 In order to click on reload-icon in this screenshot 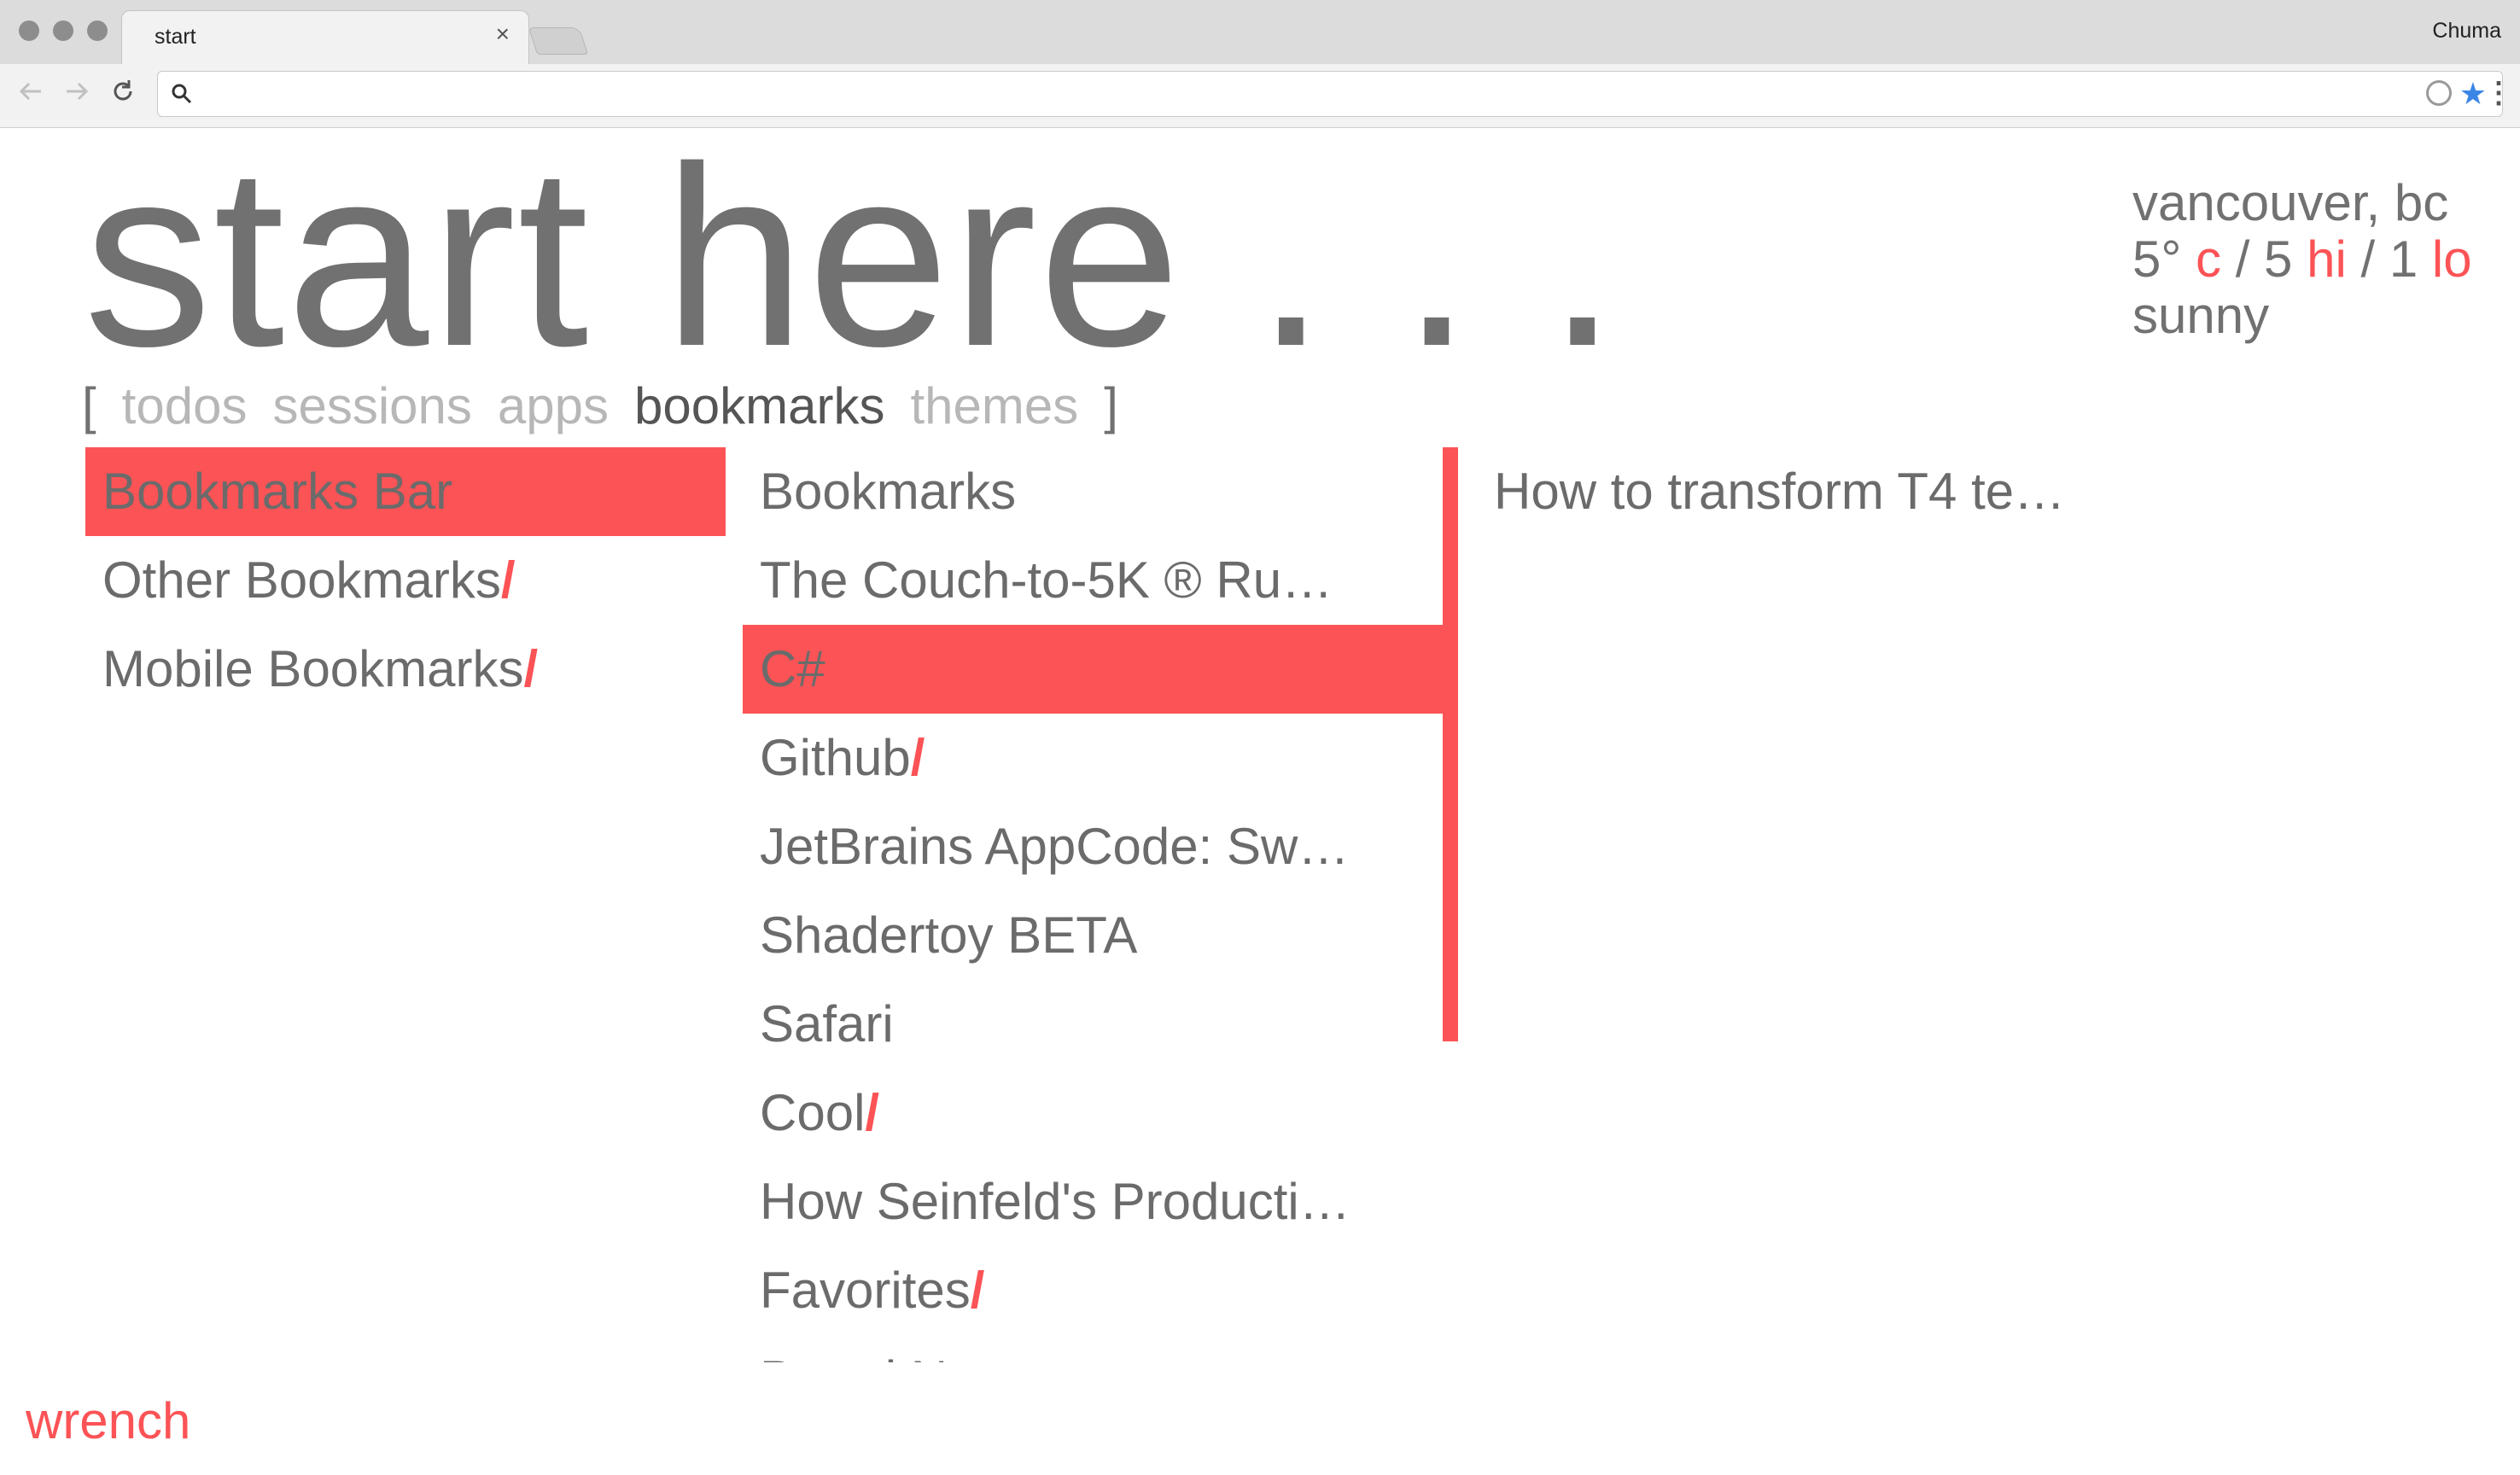, I will do `click(123, 95)`.